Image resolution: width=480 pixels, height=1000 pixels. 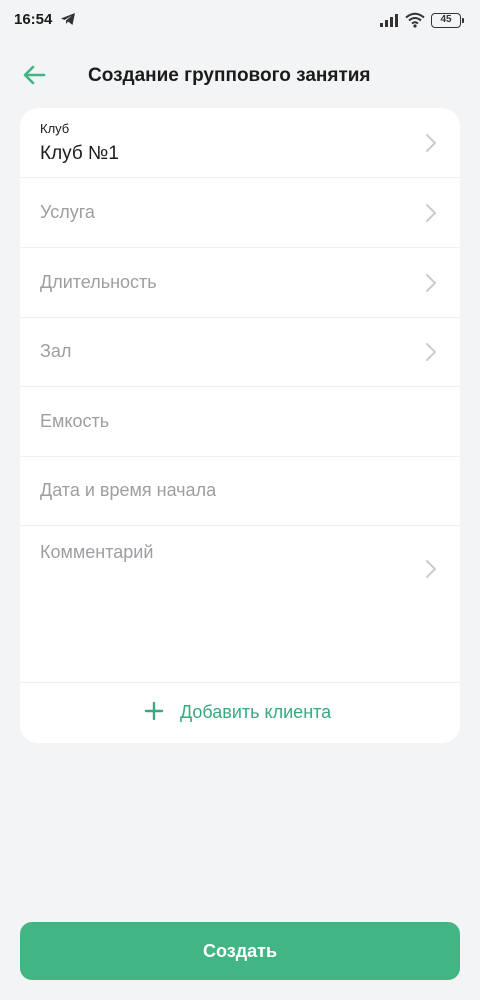 I want to click on telegram-icon, so click(x=68, y=19).